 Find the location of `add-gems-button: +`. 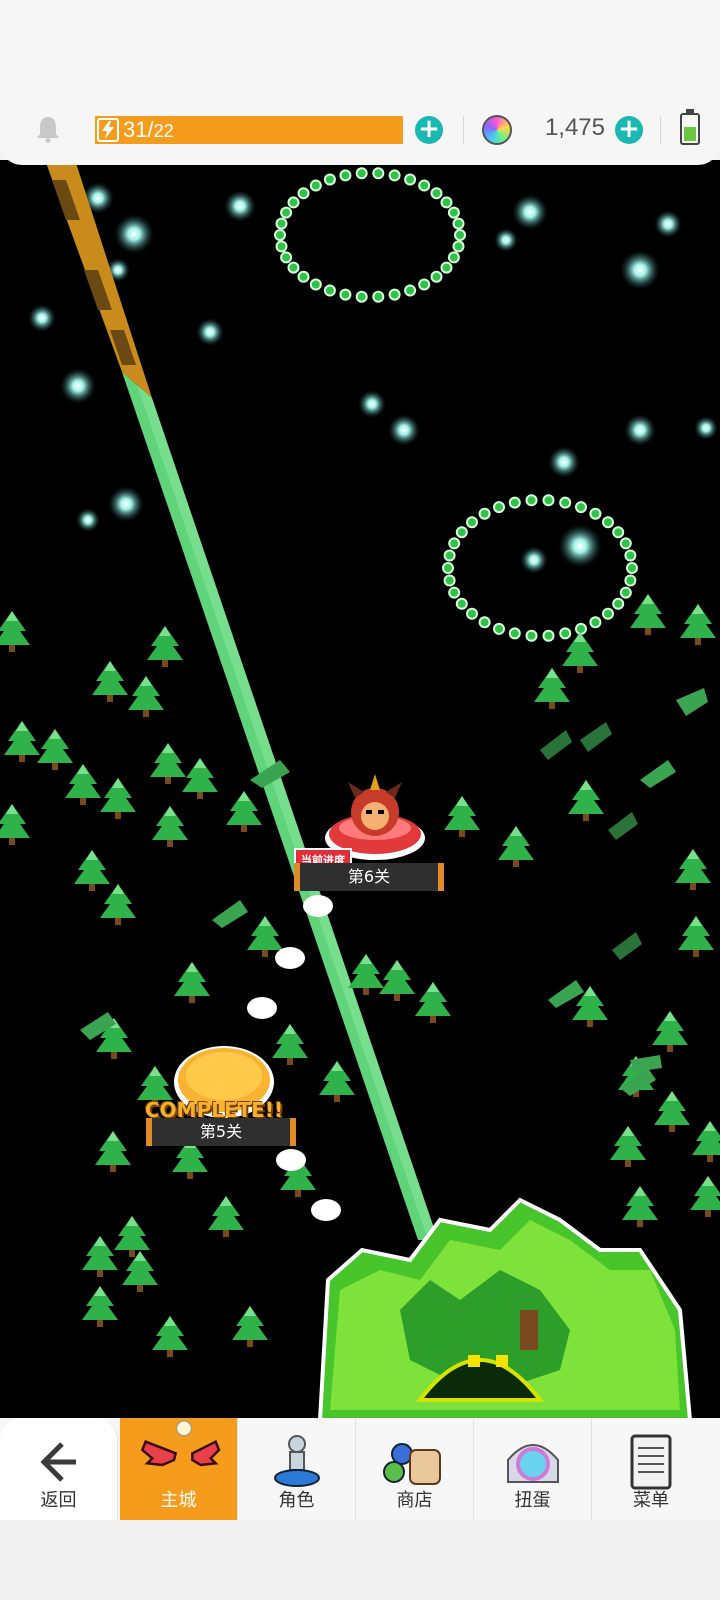

add-gems-button: + is located at coordinates (629, 130).